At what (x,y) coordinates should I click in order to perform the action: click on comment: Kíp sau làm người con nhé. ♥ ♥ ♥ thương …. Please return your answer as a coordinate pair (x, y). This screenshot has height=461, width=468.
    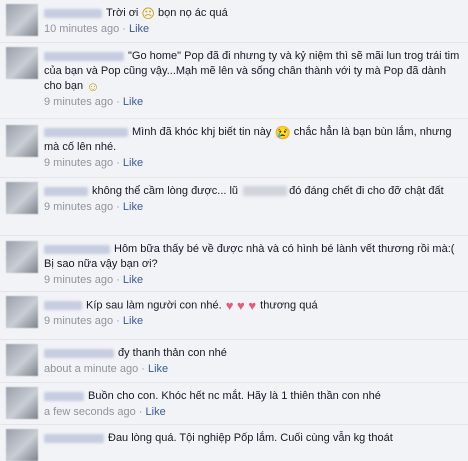
    Looking at the image, I should click on (234, 316).